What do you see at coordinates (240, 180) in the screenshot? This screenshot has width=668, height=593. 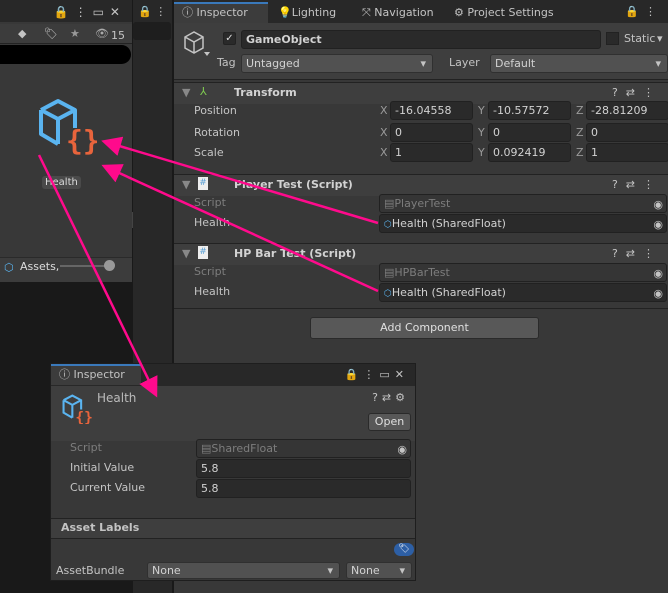 I see `arrow-player-test` at bounding box center [240, 180].